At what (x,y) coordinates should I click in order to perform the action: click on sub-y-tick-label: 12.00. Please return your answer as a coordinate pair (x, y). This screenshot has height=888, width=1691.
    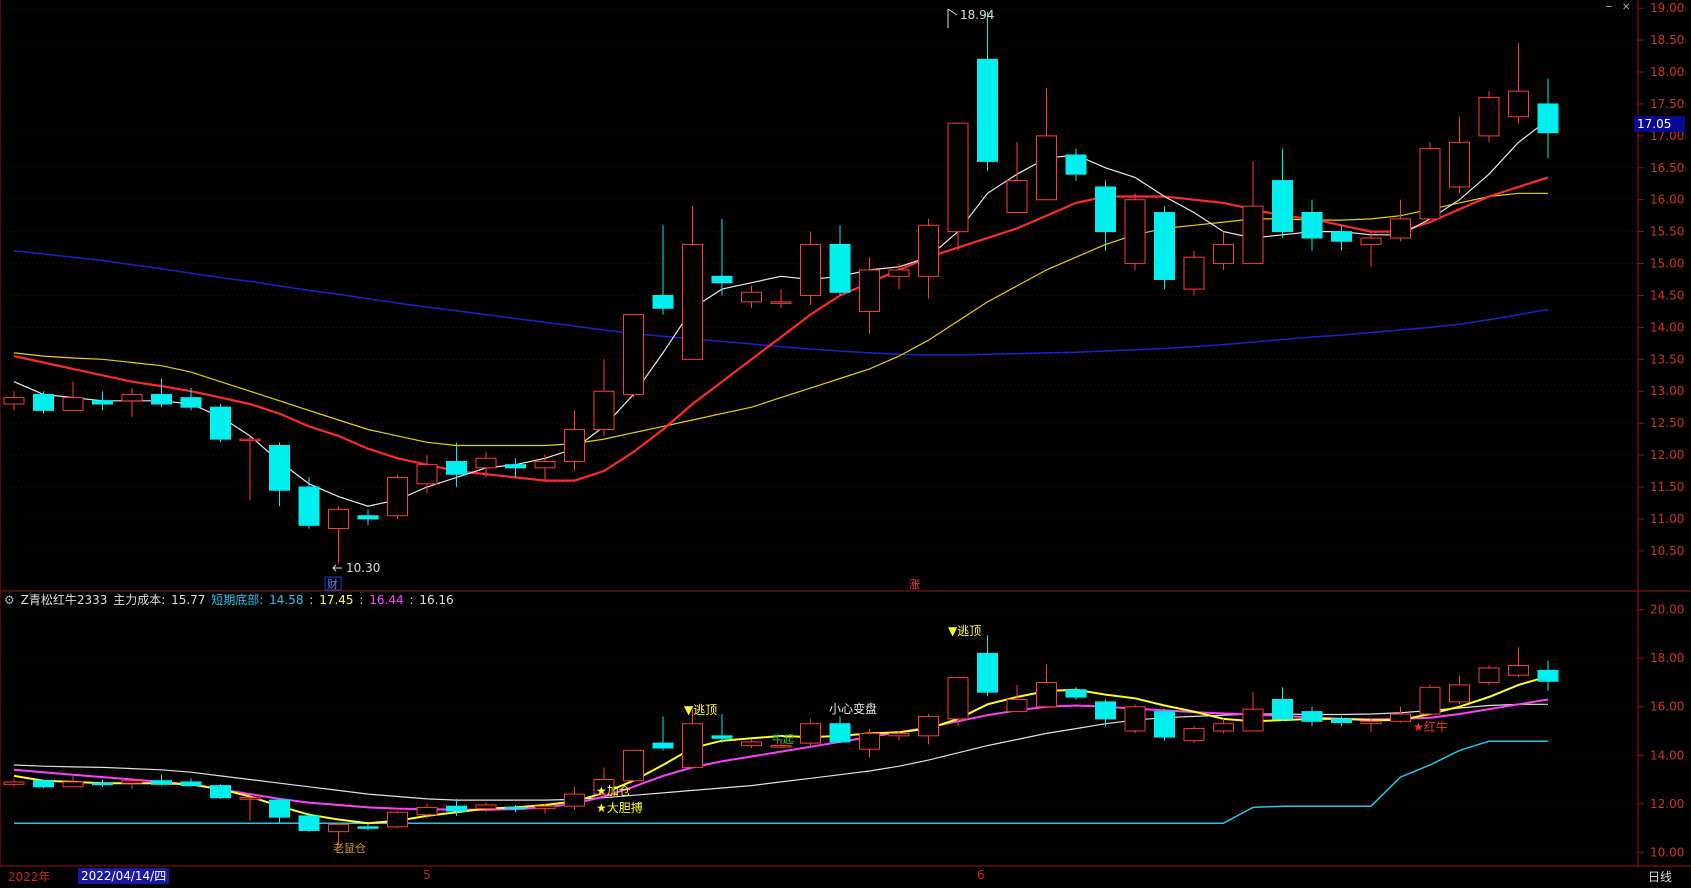
    Looking at the image, I should click on (1667, 804).